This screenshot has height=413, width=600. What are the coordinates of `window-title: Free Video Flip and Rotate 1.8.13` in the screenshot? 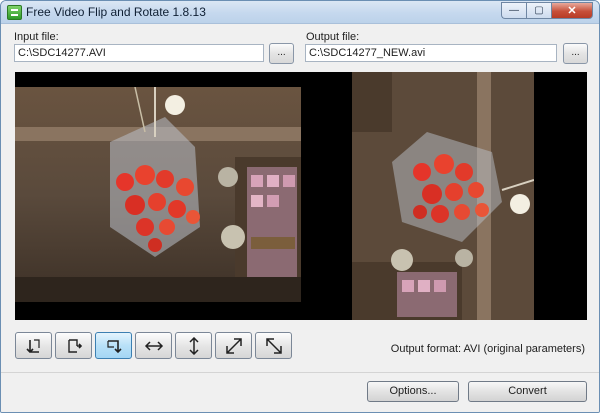 It's located at (116, 12).